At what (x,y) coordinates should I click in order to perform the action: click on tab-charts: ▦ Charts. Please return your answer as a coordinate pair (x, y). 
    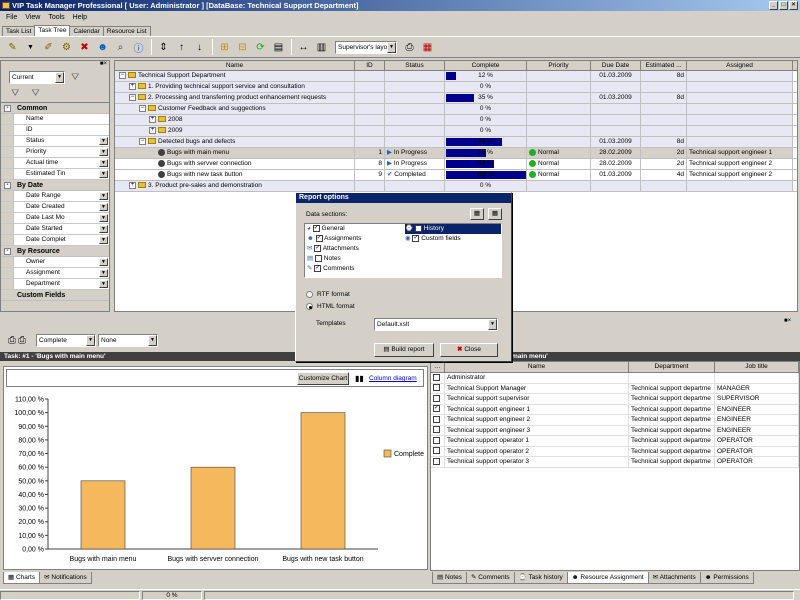
    Looking at the image, I should click on (22, 578).